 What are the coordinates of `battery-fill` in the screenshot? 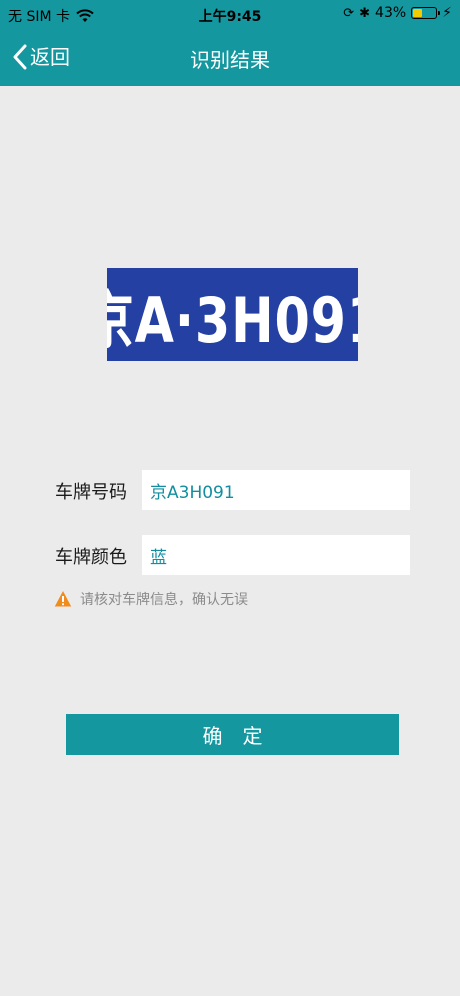 It's located at (418, 13).